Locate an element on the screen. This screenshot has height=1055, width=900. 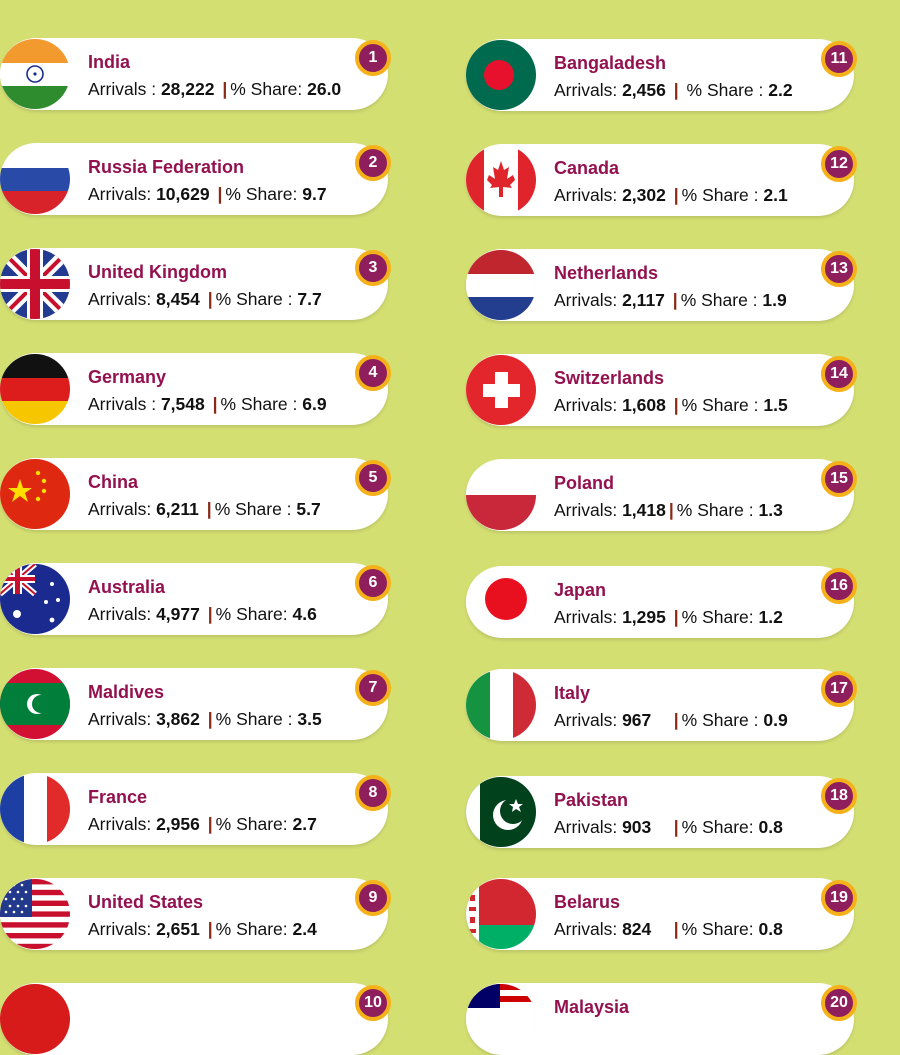
country-name: Japan is located at coordinates (580, 590).